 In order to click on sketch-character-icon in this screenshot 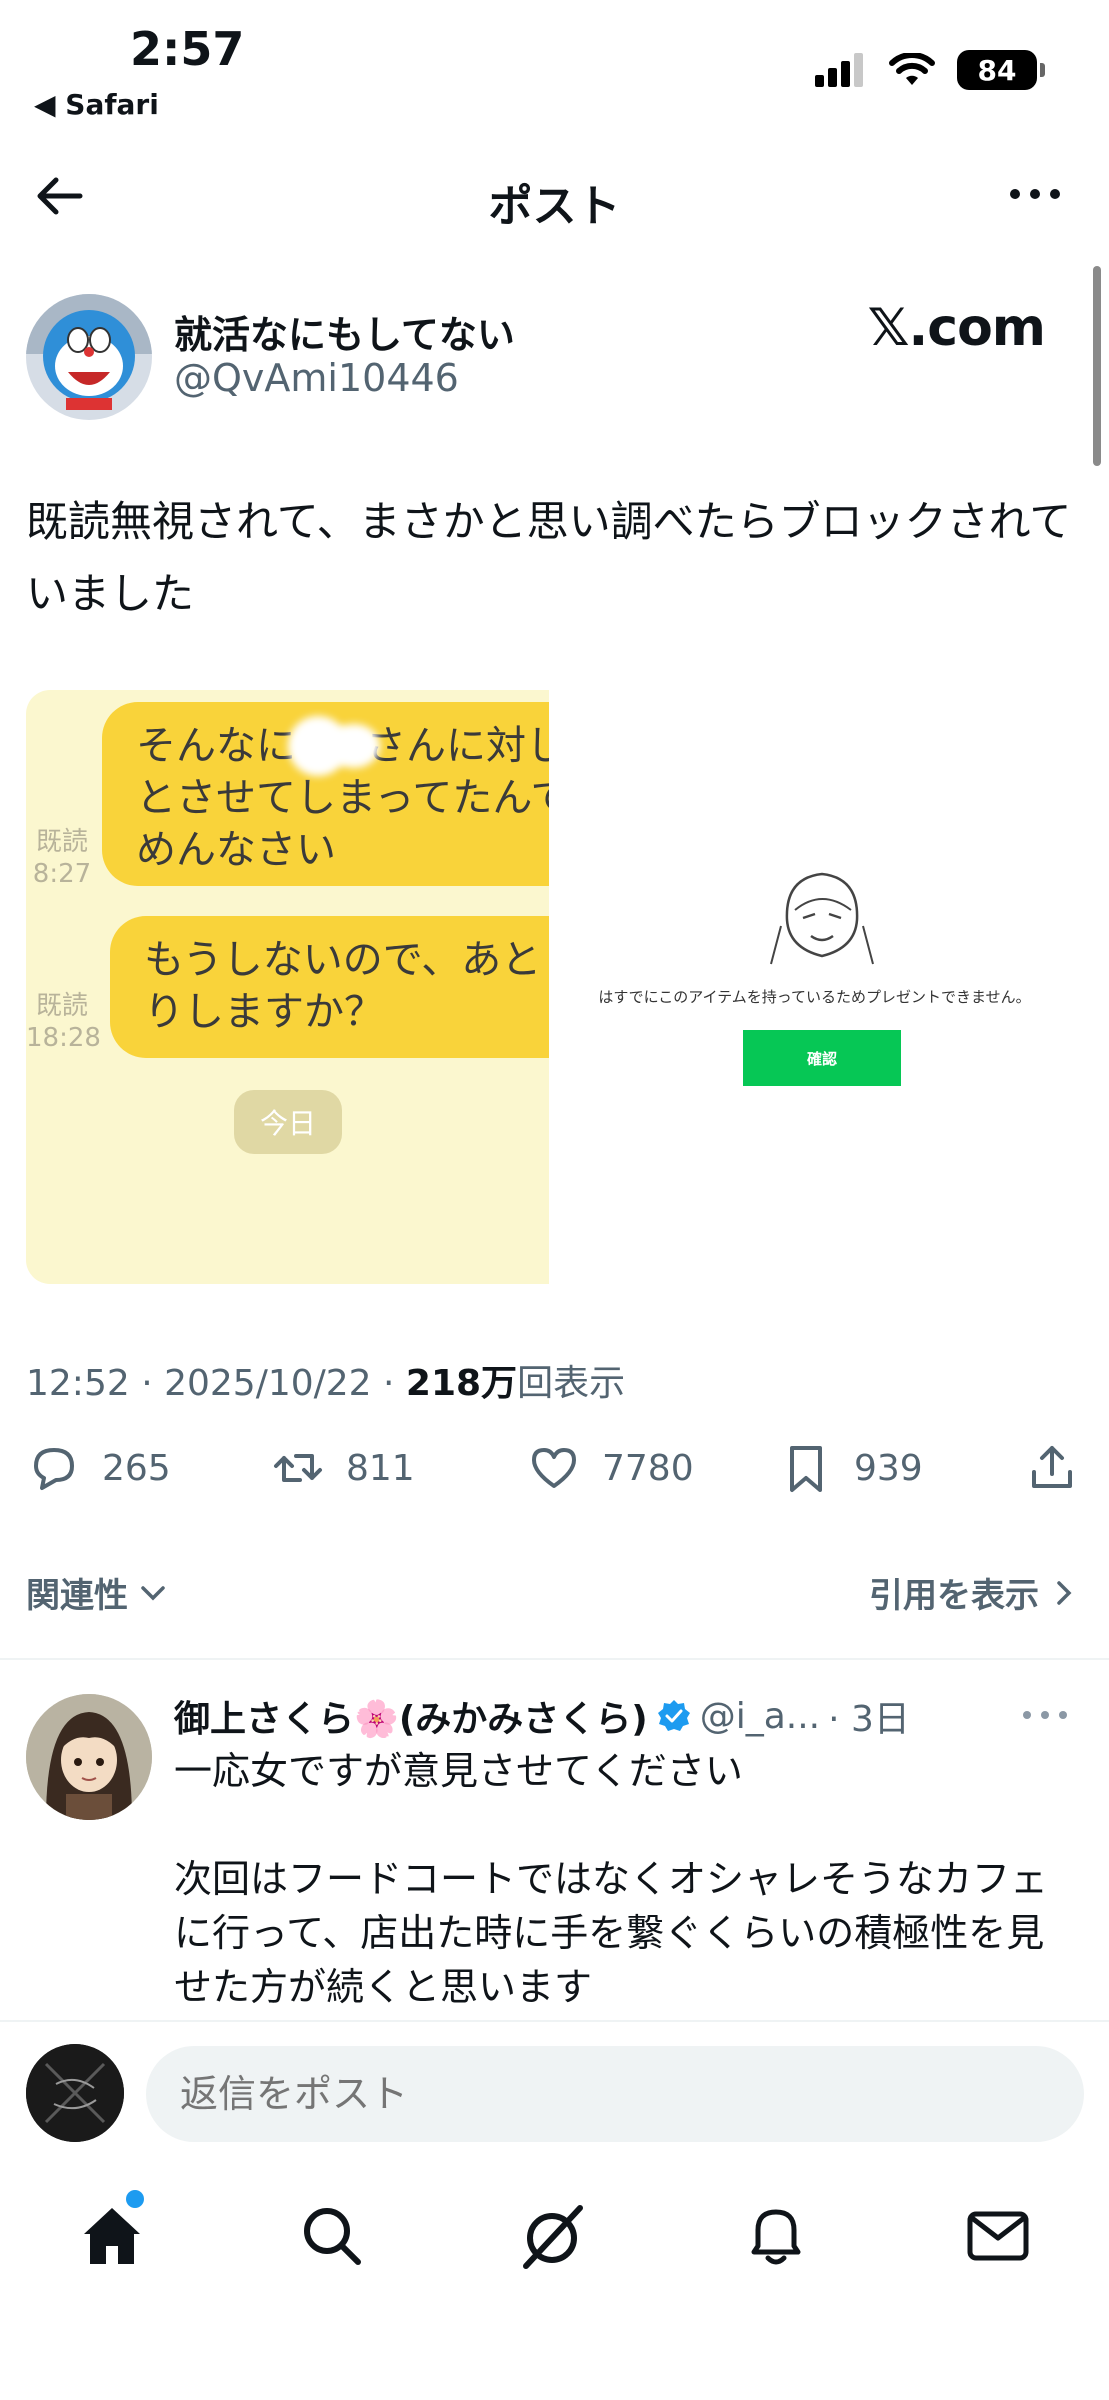, I will do `click(822, 918)`.